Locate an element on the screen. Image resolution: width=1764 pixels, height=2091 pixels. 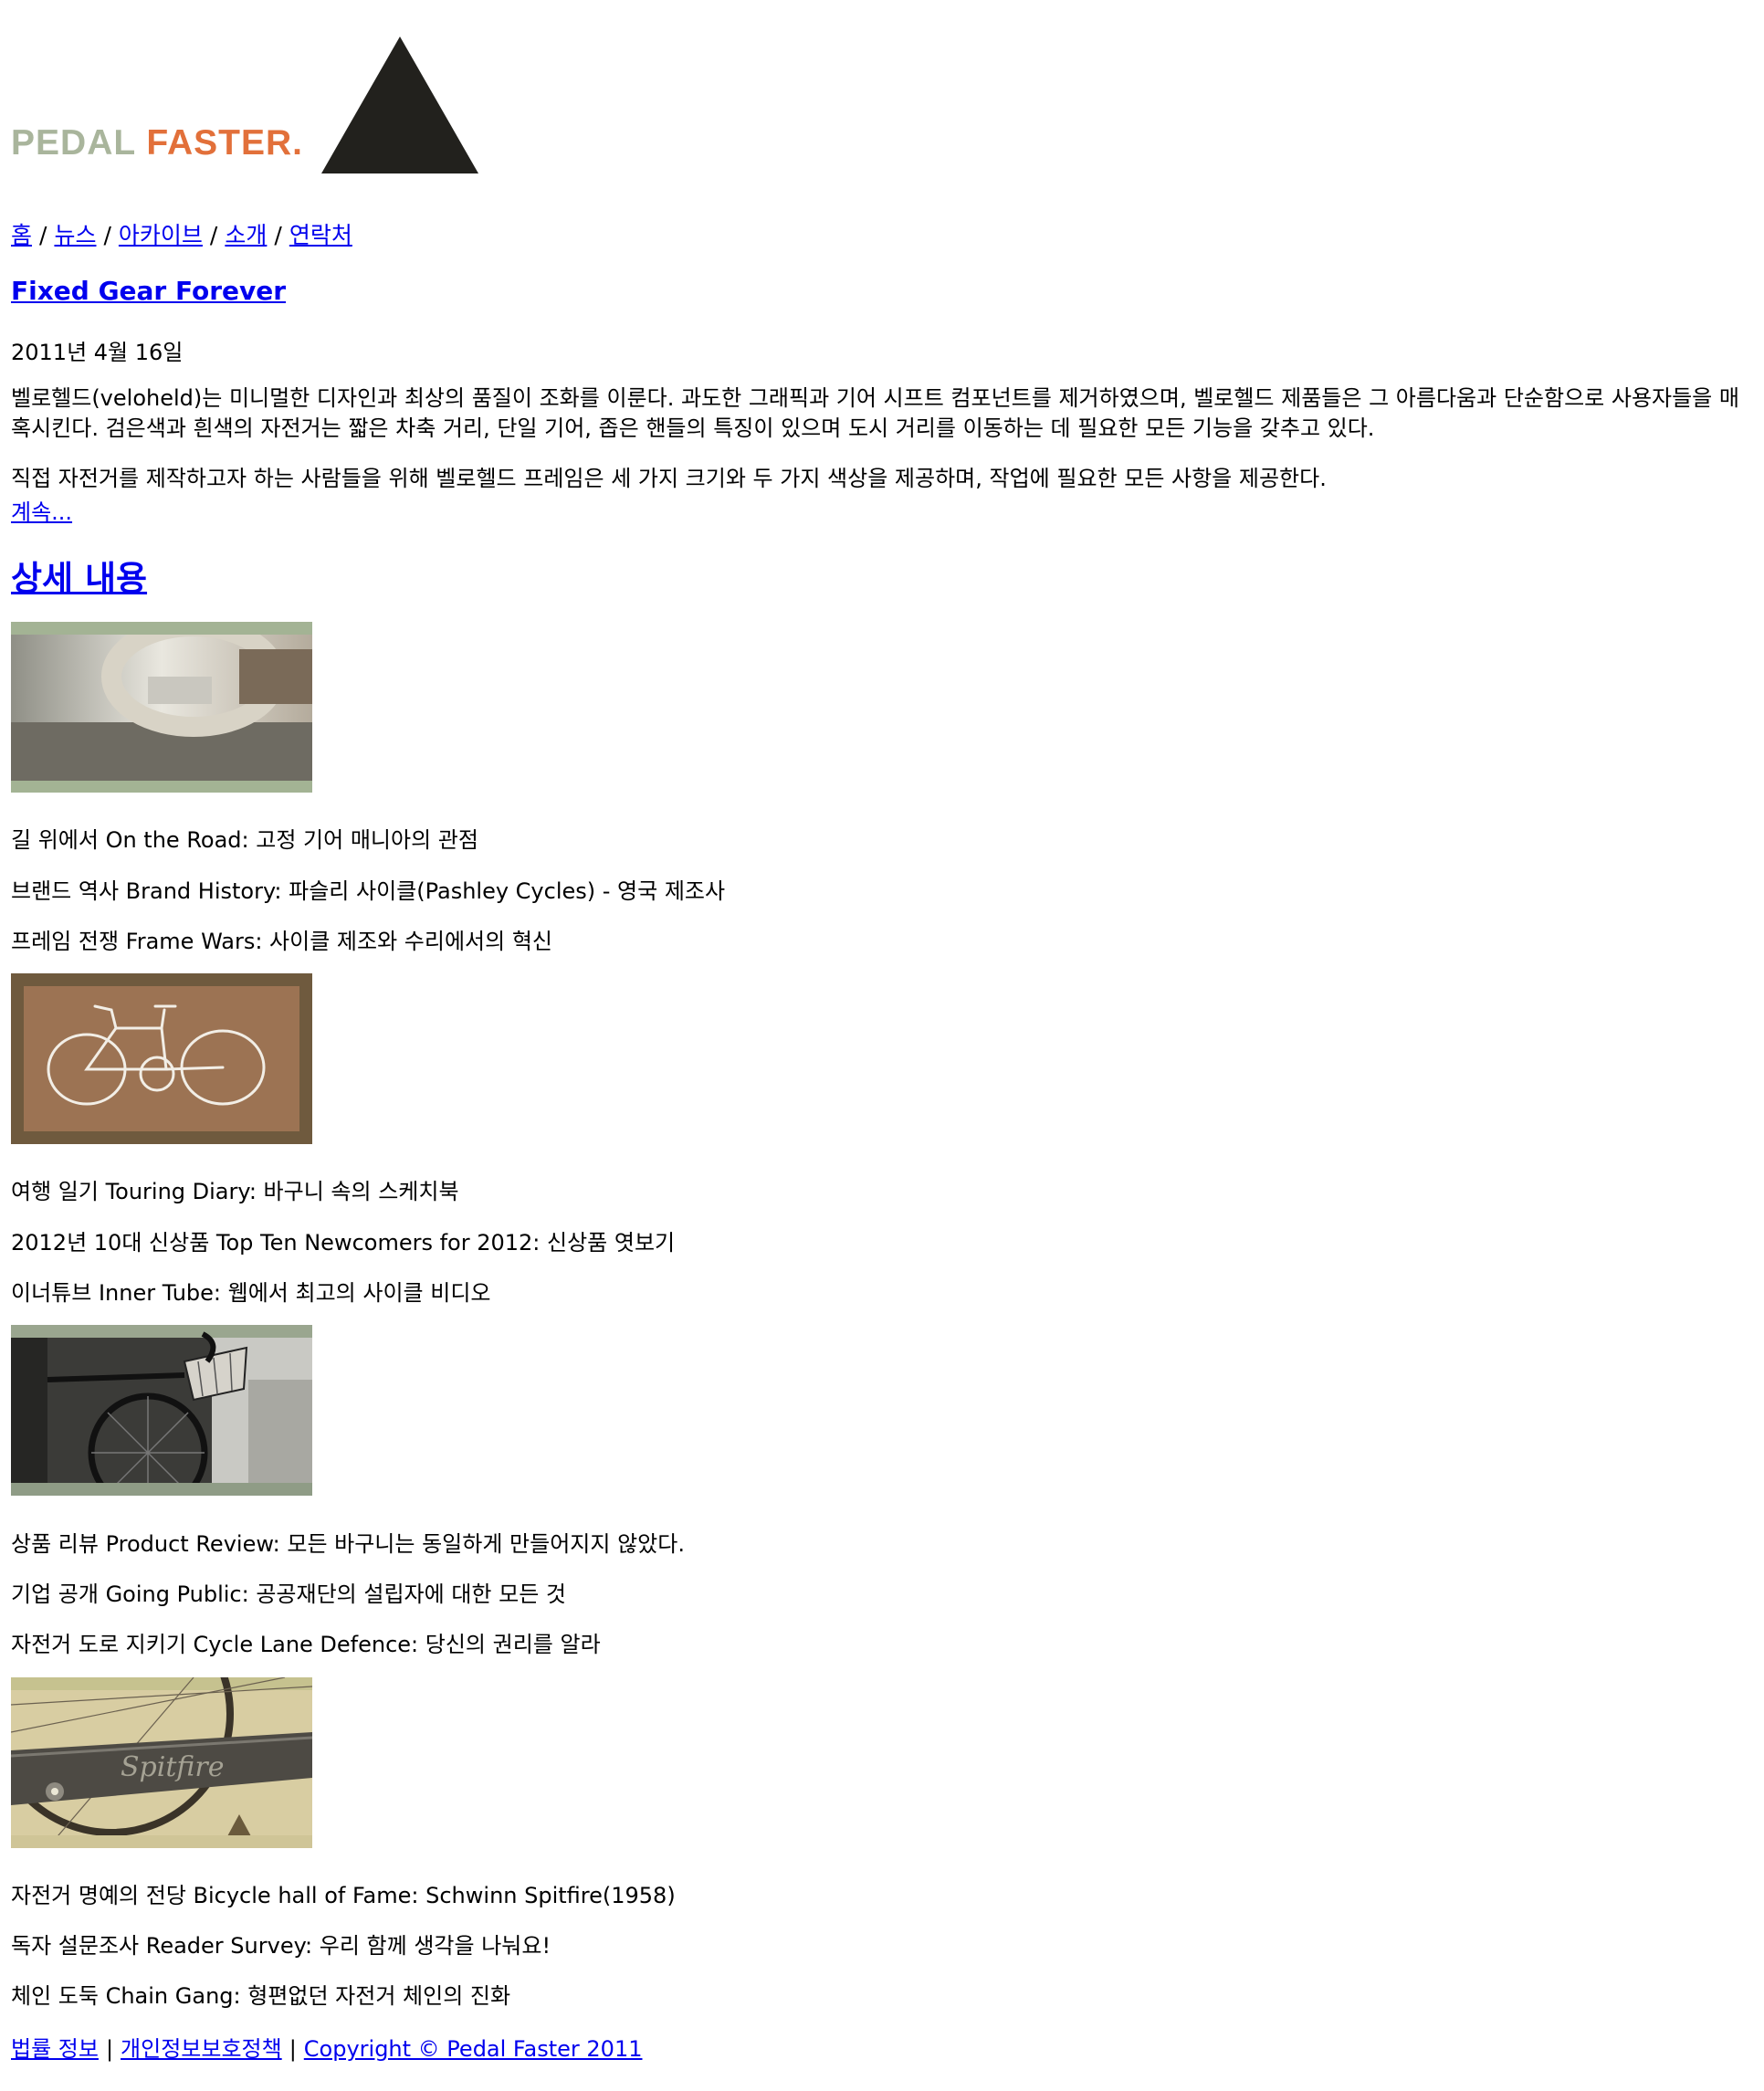
section-title-link: 상세 내용 is located at coordinates (79, 579).